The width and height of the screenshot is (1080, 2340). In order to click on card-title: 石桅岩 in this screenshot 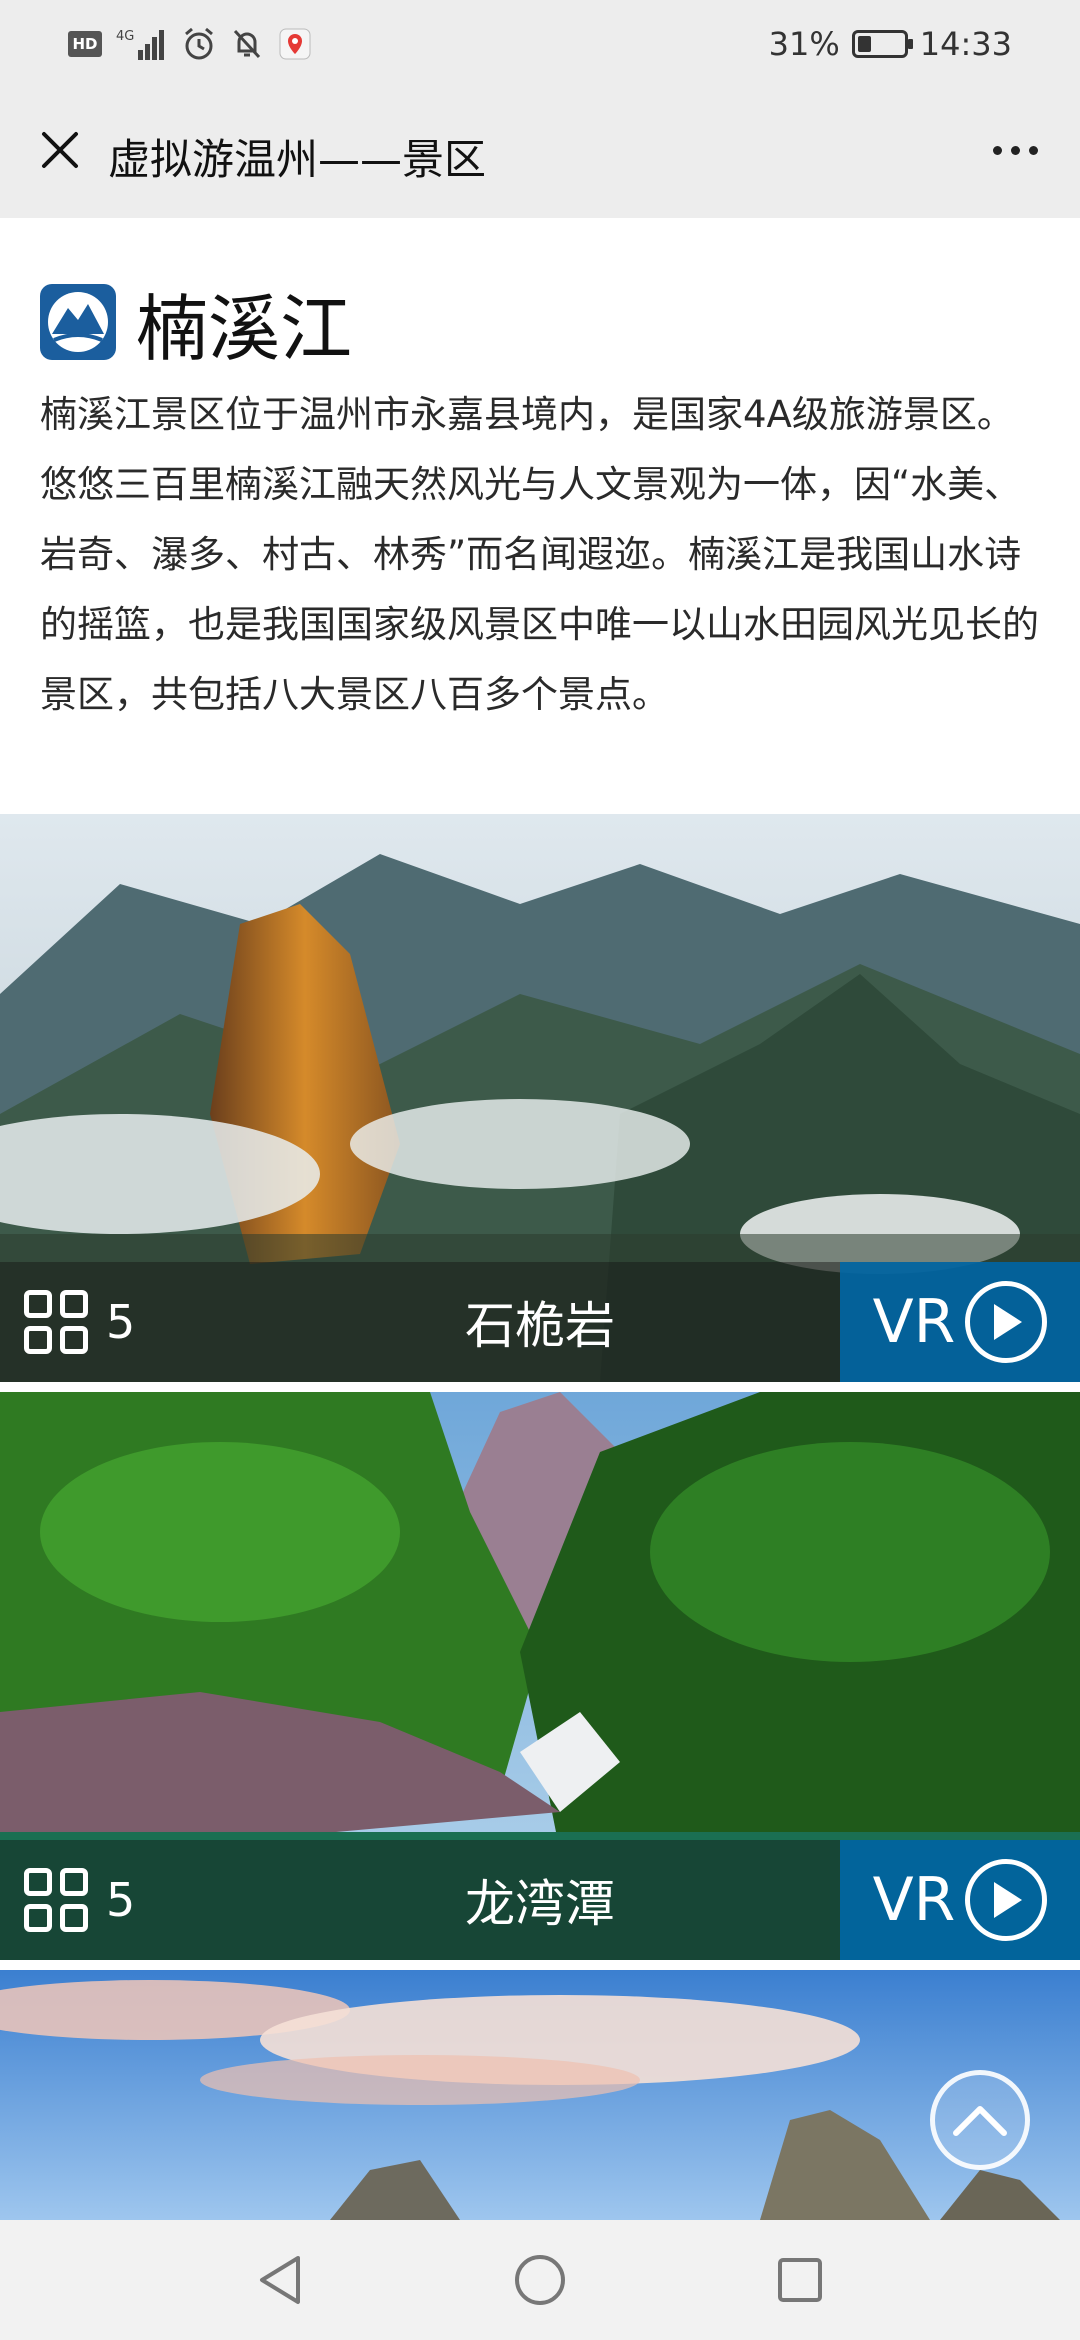, I will do `click(540, 1326)`.